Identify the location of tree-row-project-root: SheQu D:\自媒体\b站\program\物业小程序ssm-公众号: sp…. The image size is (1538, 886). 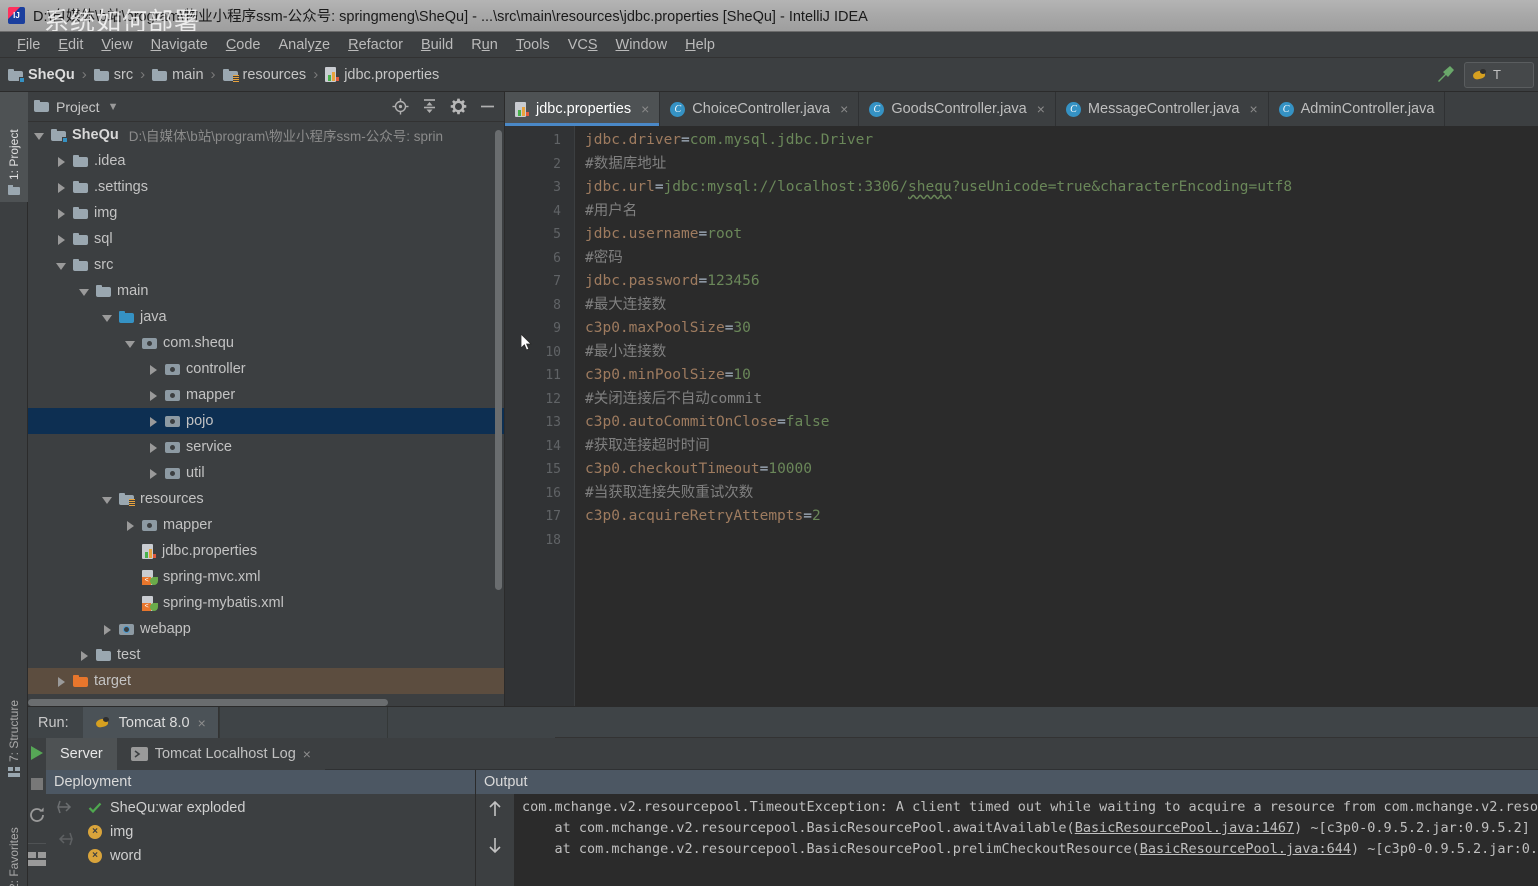
(266, 135).